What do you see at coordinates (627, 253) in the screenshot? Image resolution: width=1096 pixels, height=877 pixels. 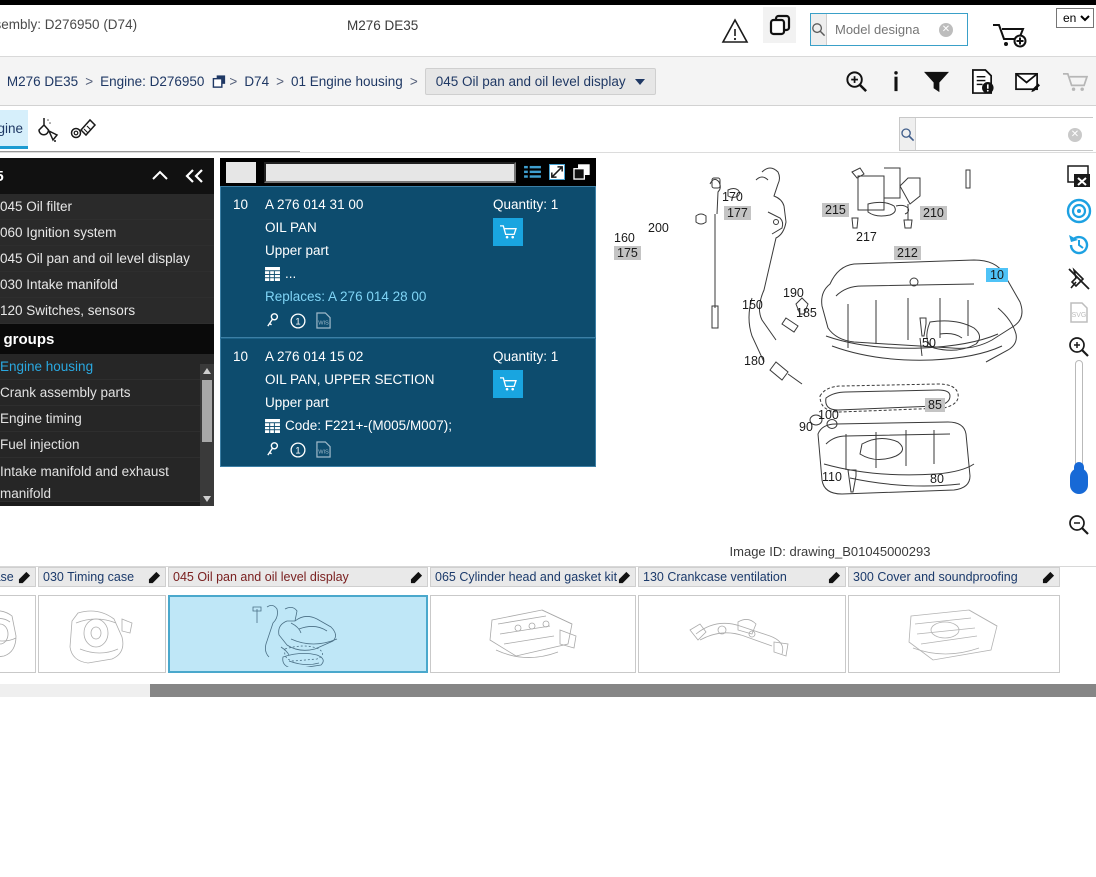 I see `diagram-callout: 175` at bounding box center [627, 253].